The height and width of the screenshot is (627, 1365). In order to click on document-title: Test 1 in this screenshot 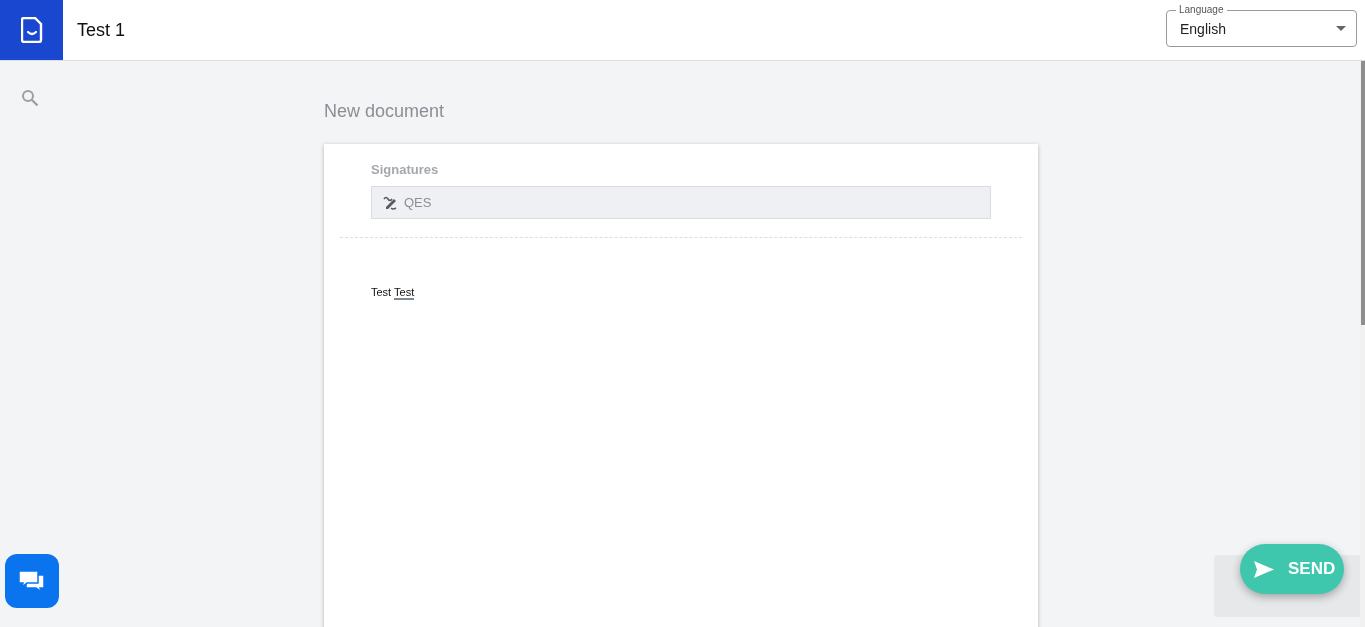, I will do `click(102, 30)`.